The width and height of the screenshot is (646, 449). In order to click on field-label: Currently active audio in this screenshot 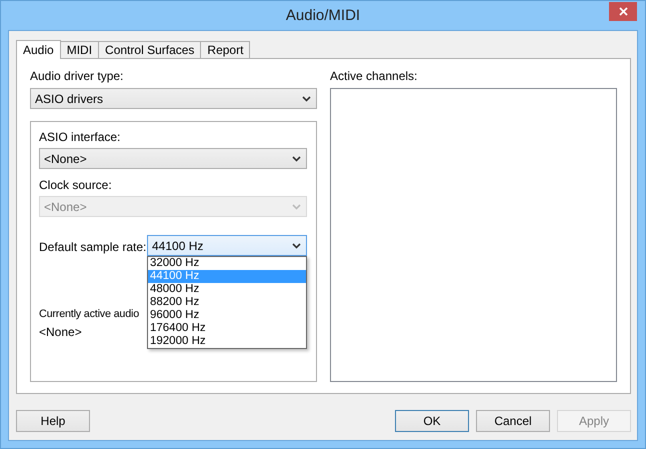, I will do `click(89, 315)`.